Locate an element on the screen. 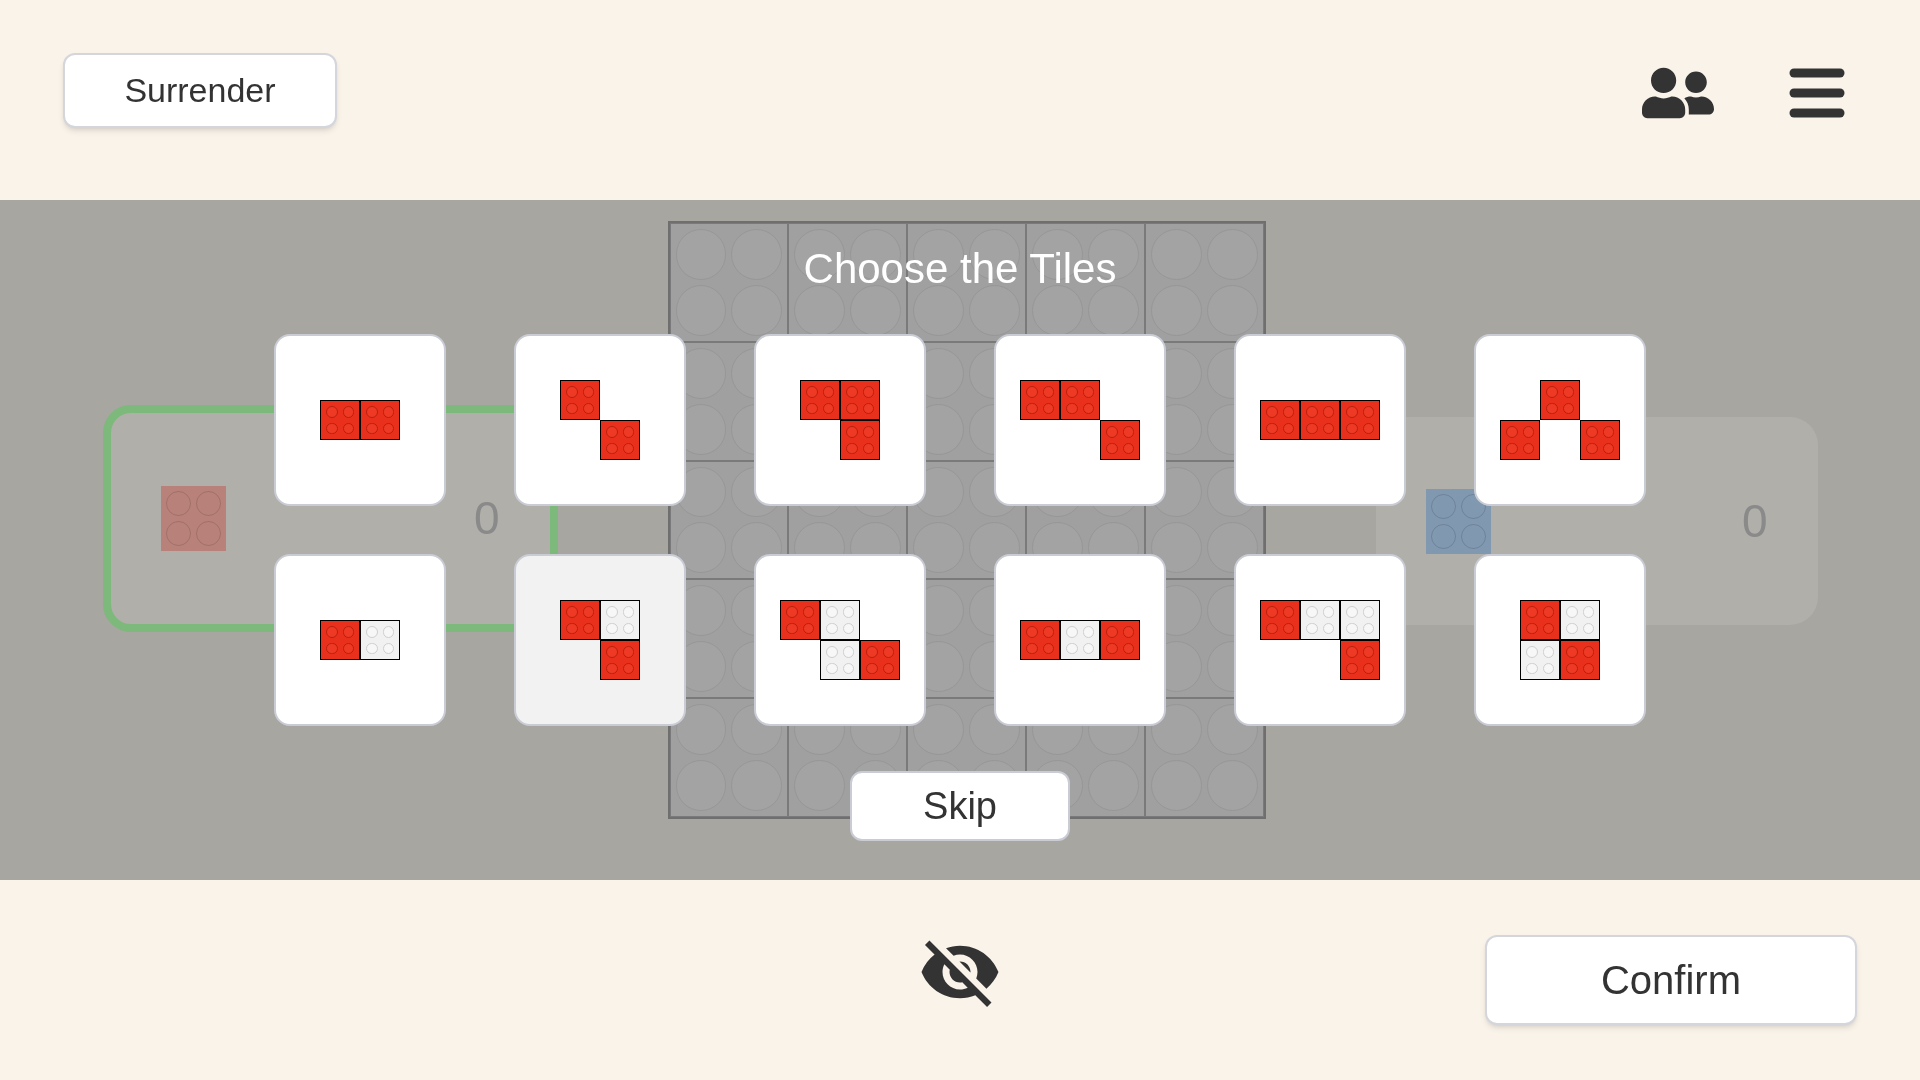 This screenshot has height=1080, width=1920. menu-icon is located at coordinates (1817, 93).